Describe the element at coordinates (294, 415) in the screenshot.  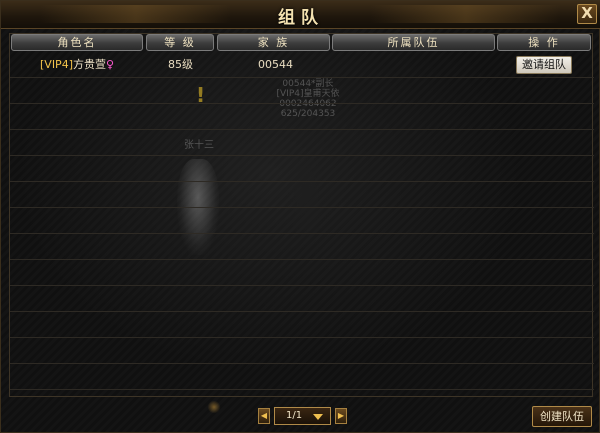
I see `page-number: 1/1` at that location.